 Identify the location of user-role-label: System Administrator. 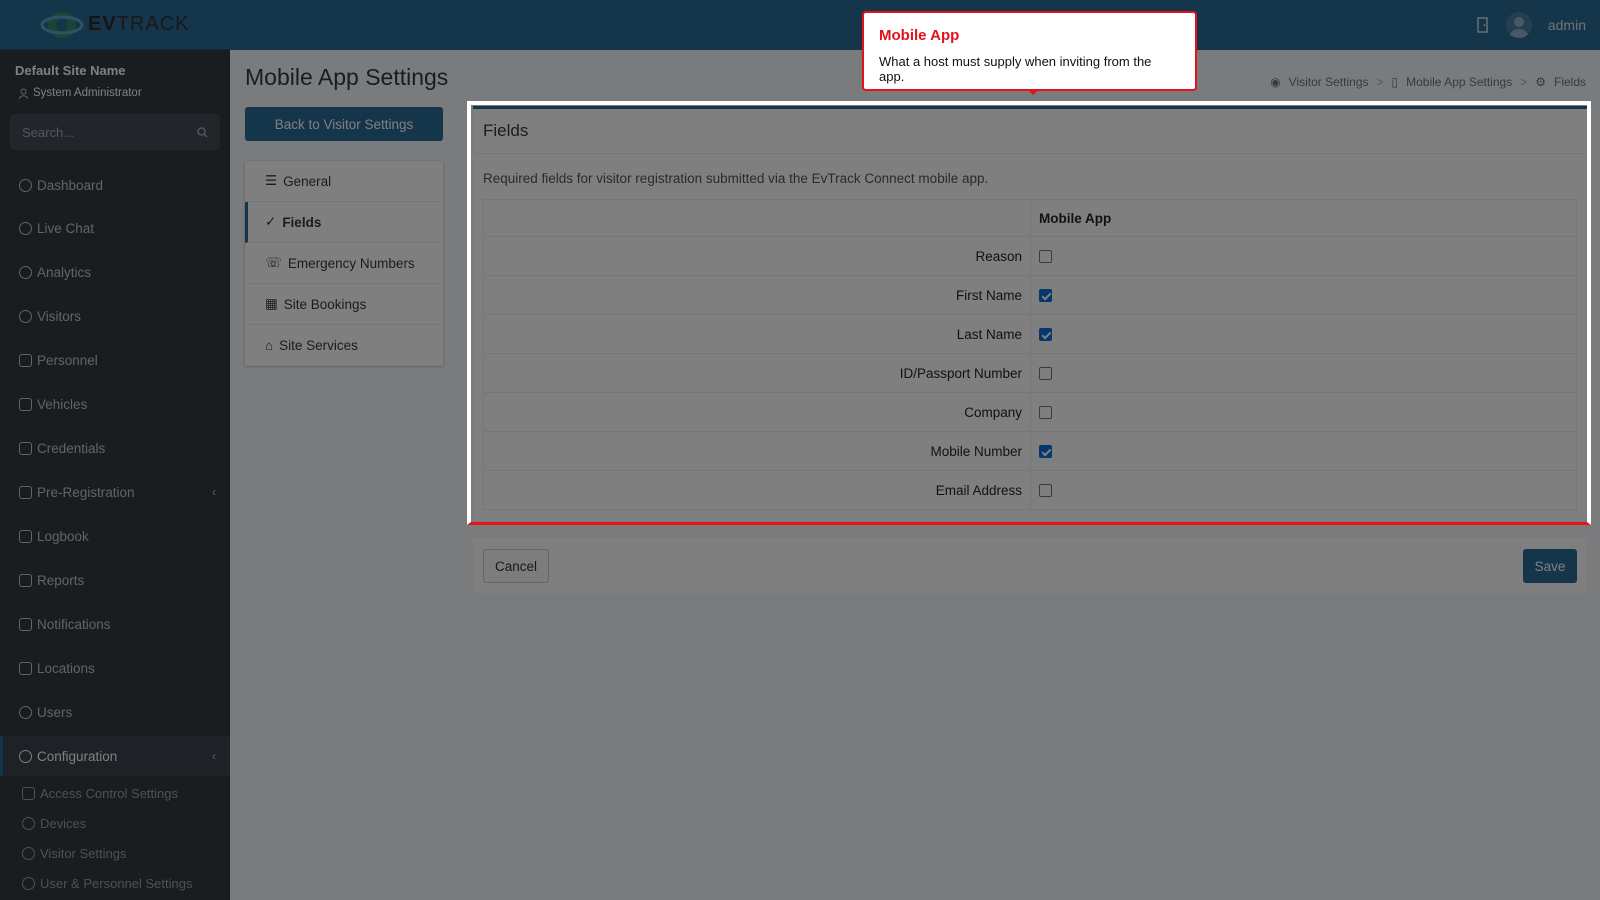
(87, 93).